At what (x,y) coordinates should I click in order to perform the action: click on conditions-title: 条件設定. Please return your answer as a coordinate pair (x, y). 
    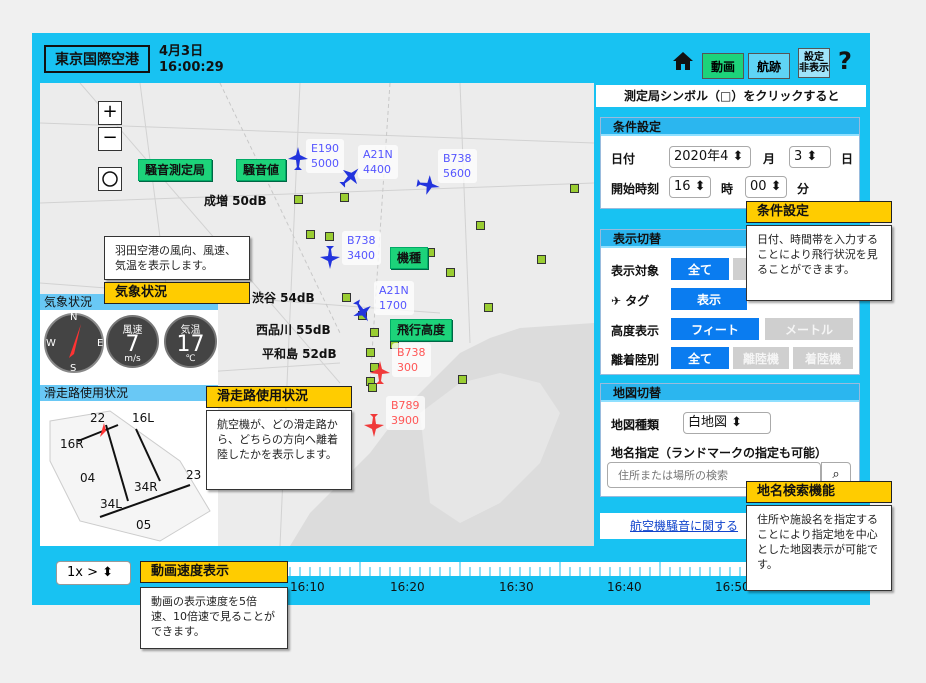
    Looking at the image, I should click on (730, 127).